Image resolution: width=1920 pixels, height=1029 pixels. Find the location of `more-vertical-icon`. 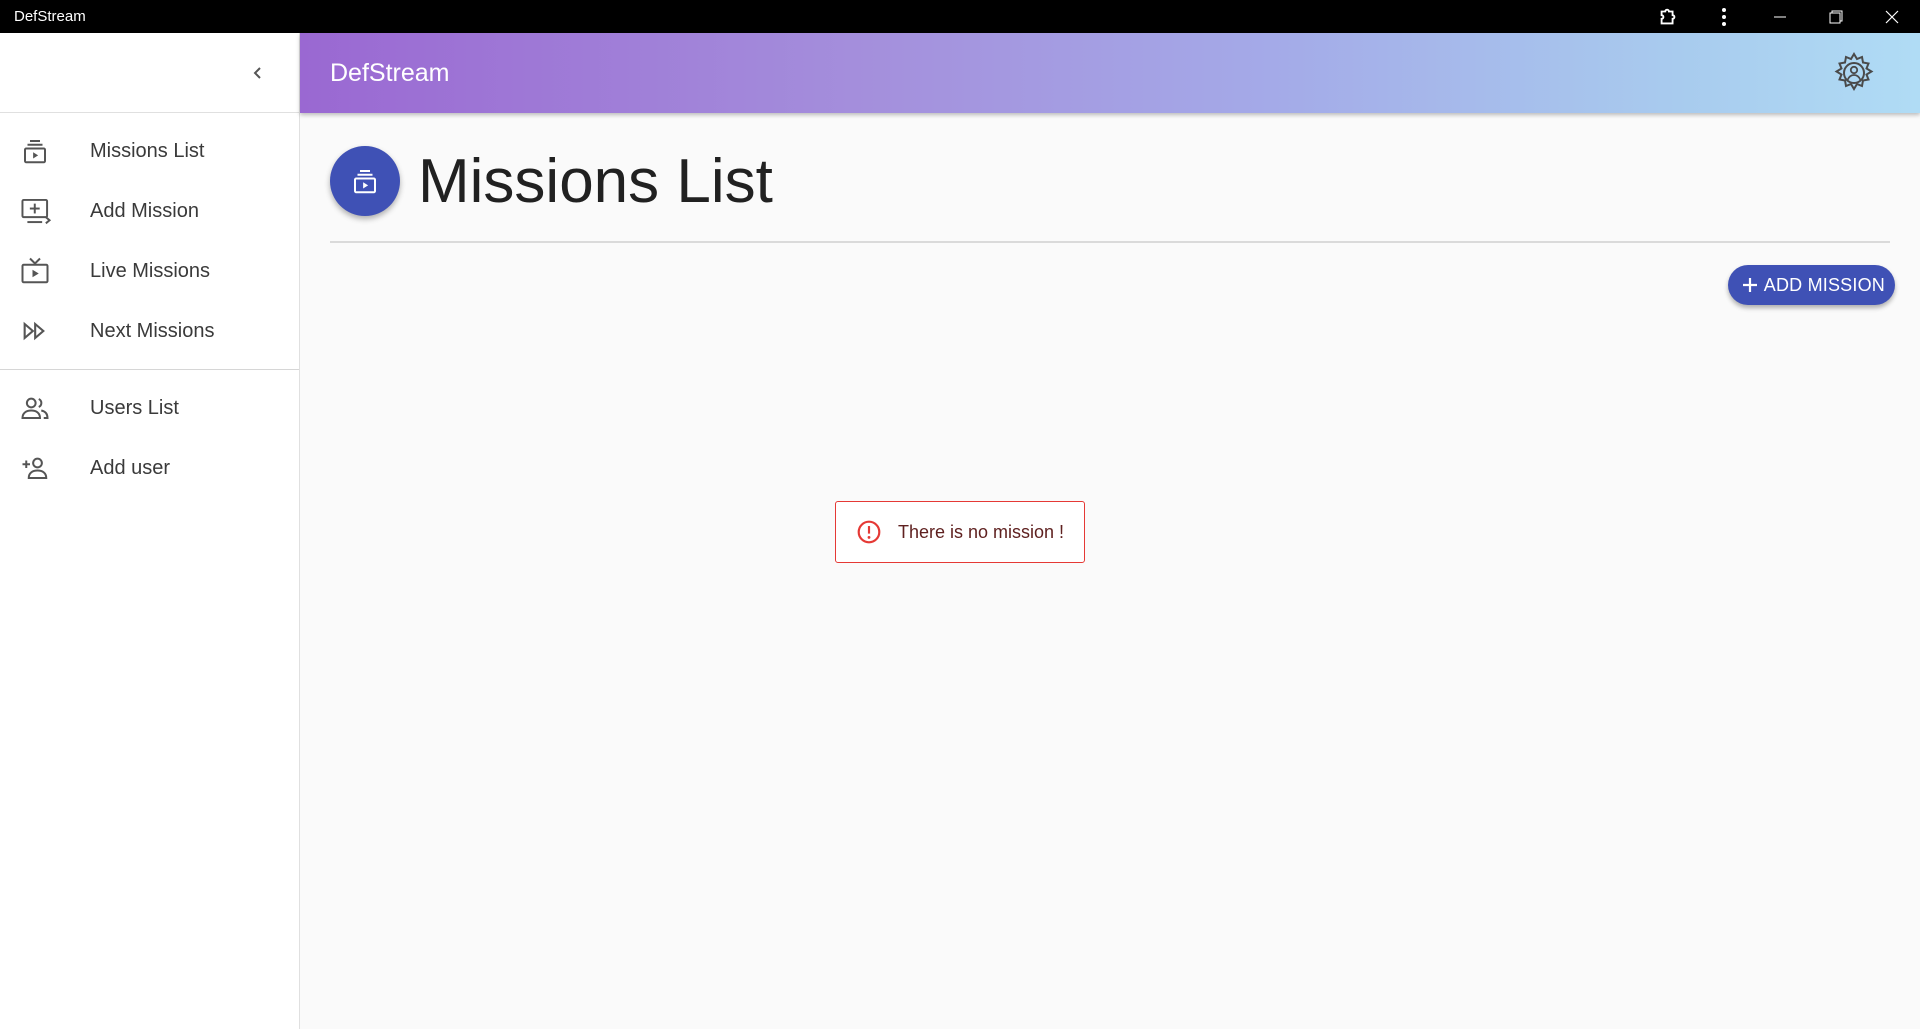

more-vertical-icon is located at coordinates (1724, 16).